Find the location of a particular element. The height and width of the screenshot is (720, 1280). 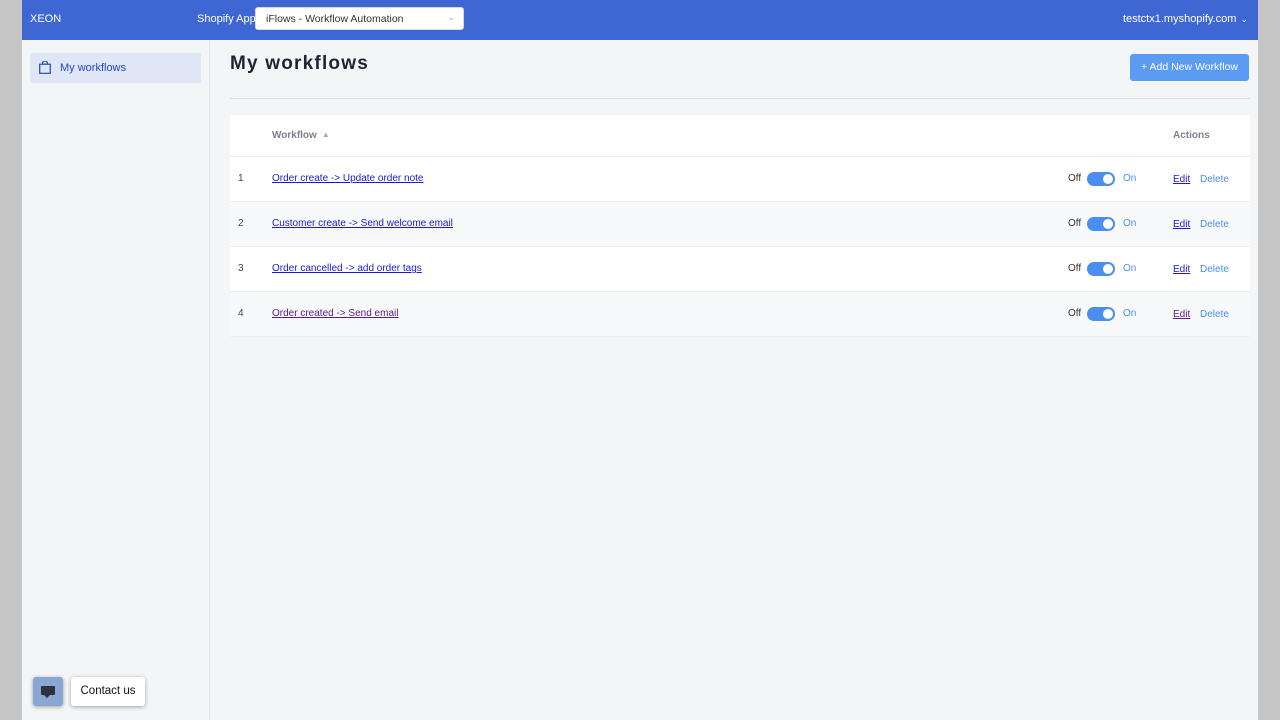

workflow-link: Customer create -> Send welcome email is located at coordinates (362, 223).